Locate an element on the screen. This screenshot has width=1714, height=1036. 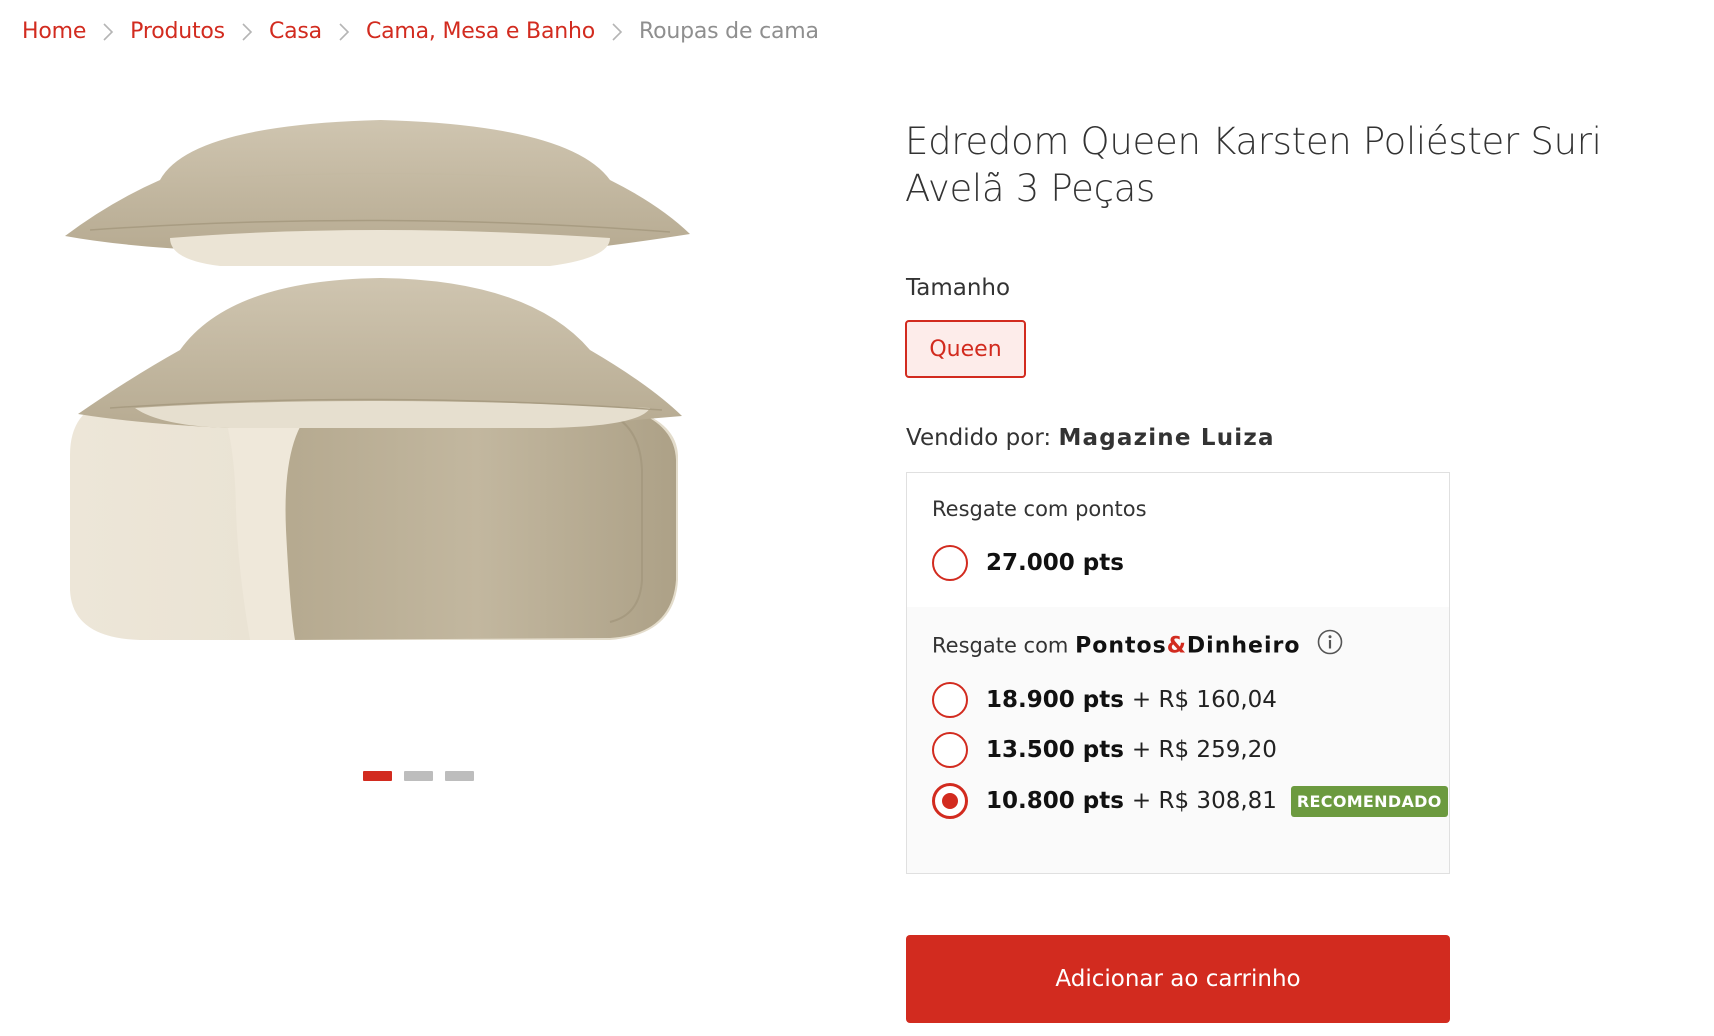
option-money: + R$ 308,81 is located at coordinates (1204, 801).